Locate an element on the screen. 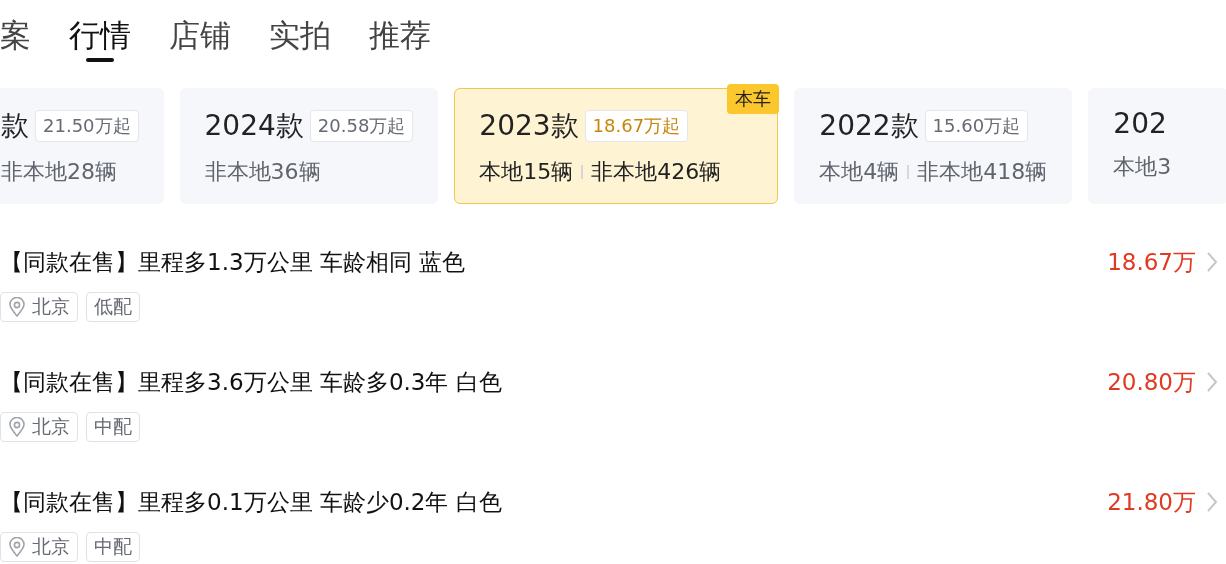  model-year-card: 202 本地3 is located at coordinates (1157, 146).